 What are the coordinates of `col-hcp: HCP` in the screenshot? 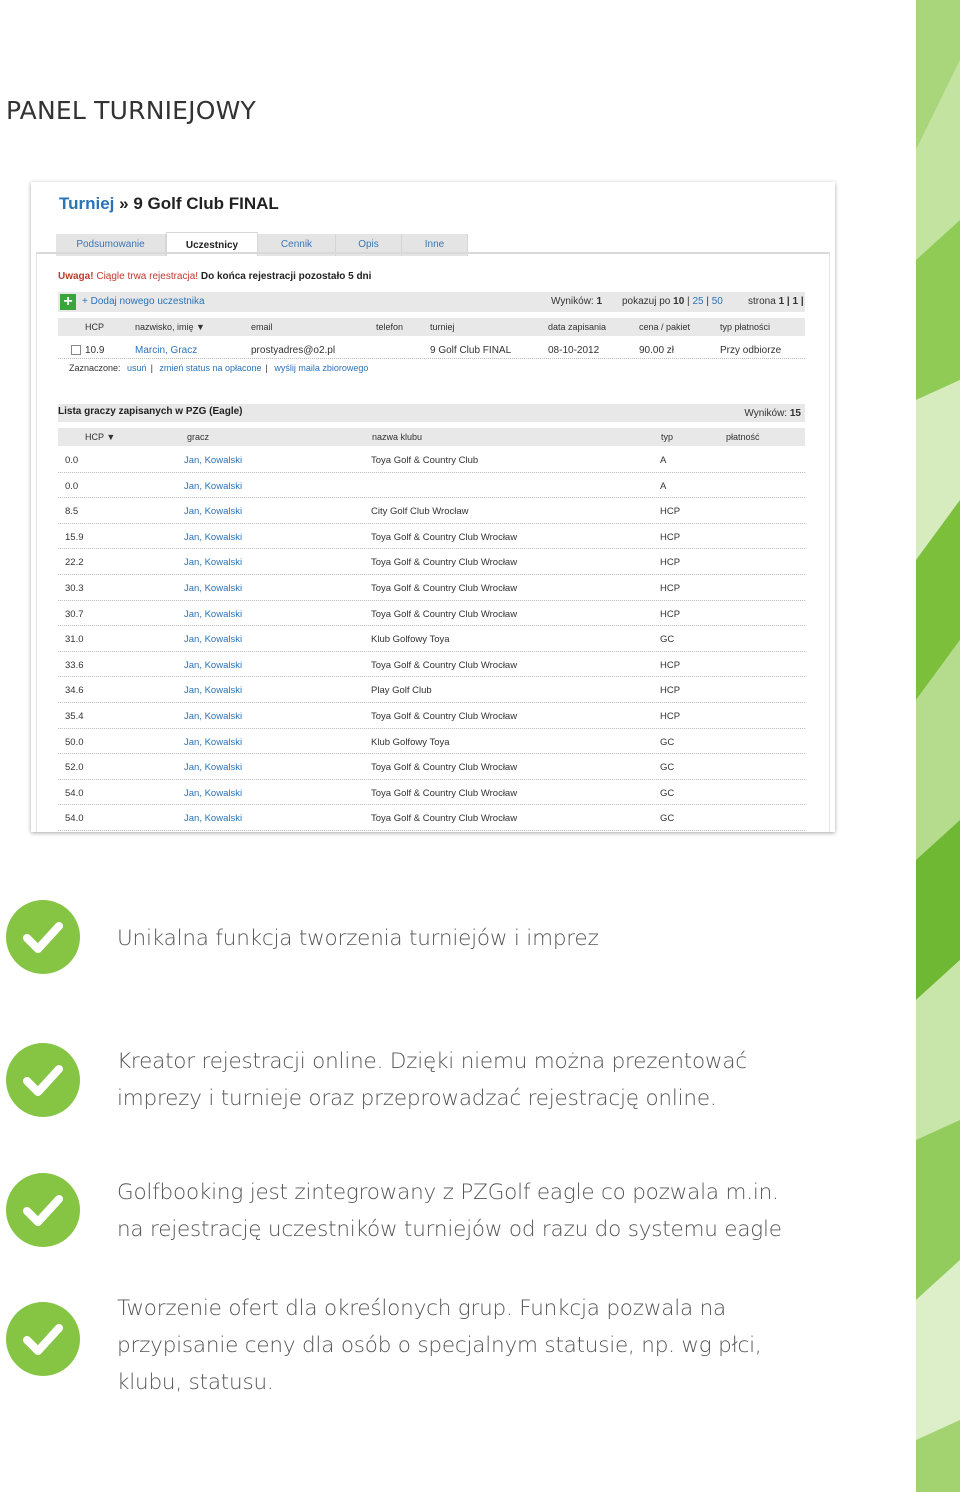 It's located at (94, 327).